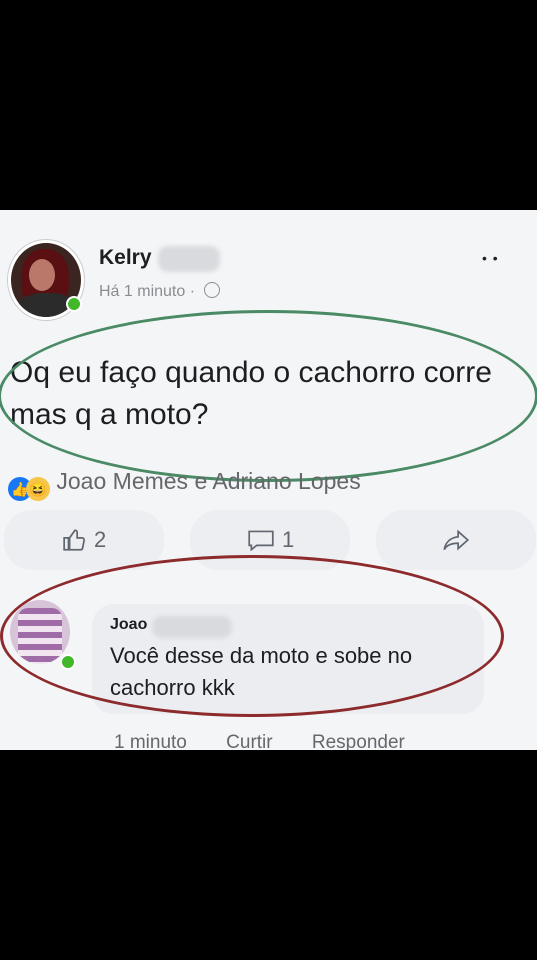 The width and height of the screenshot is (537, 960). What do you see at coordinates (150, 741) in the screenshot?
I see `comment-time: 1 minuto` at bounding box center [150, 741].